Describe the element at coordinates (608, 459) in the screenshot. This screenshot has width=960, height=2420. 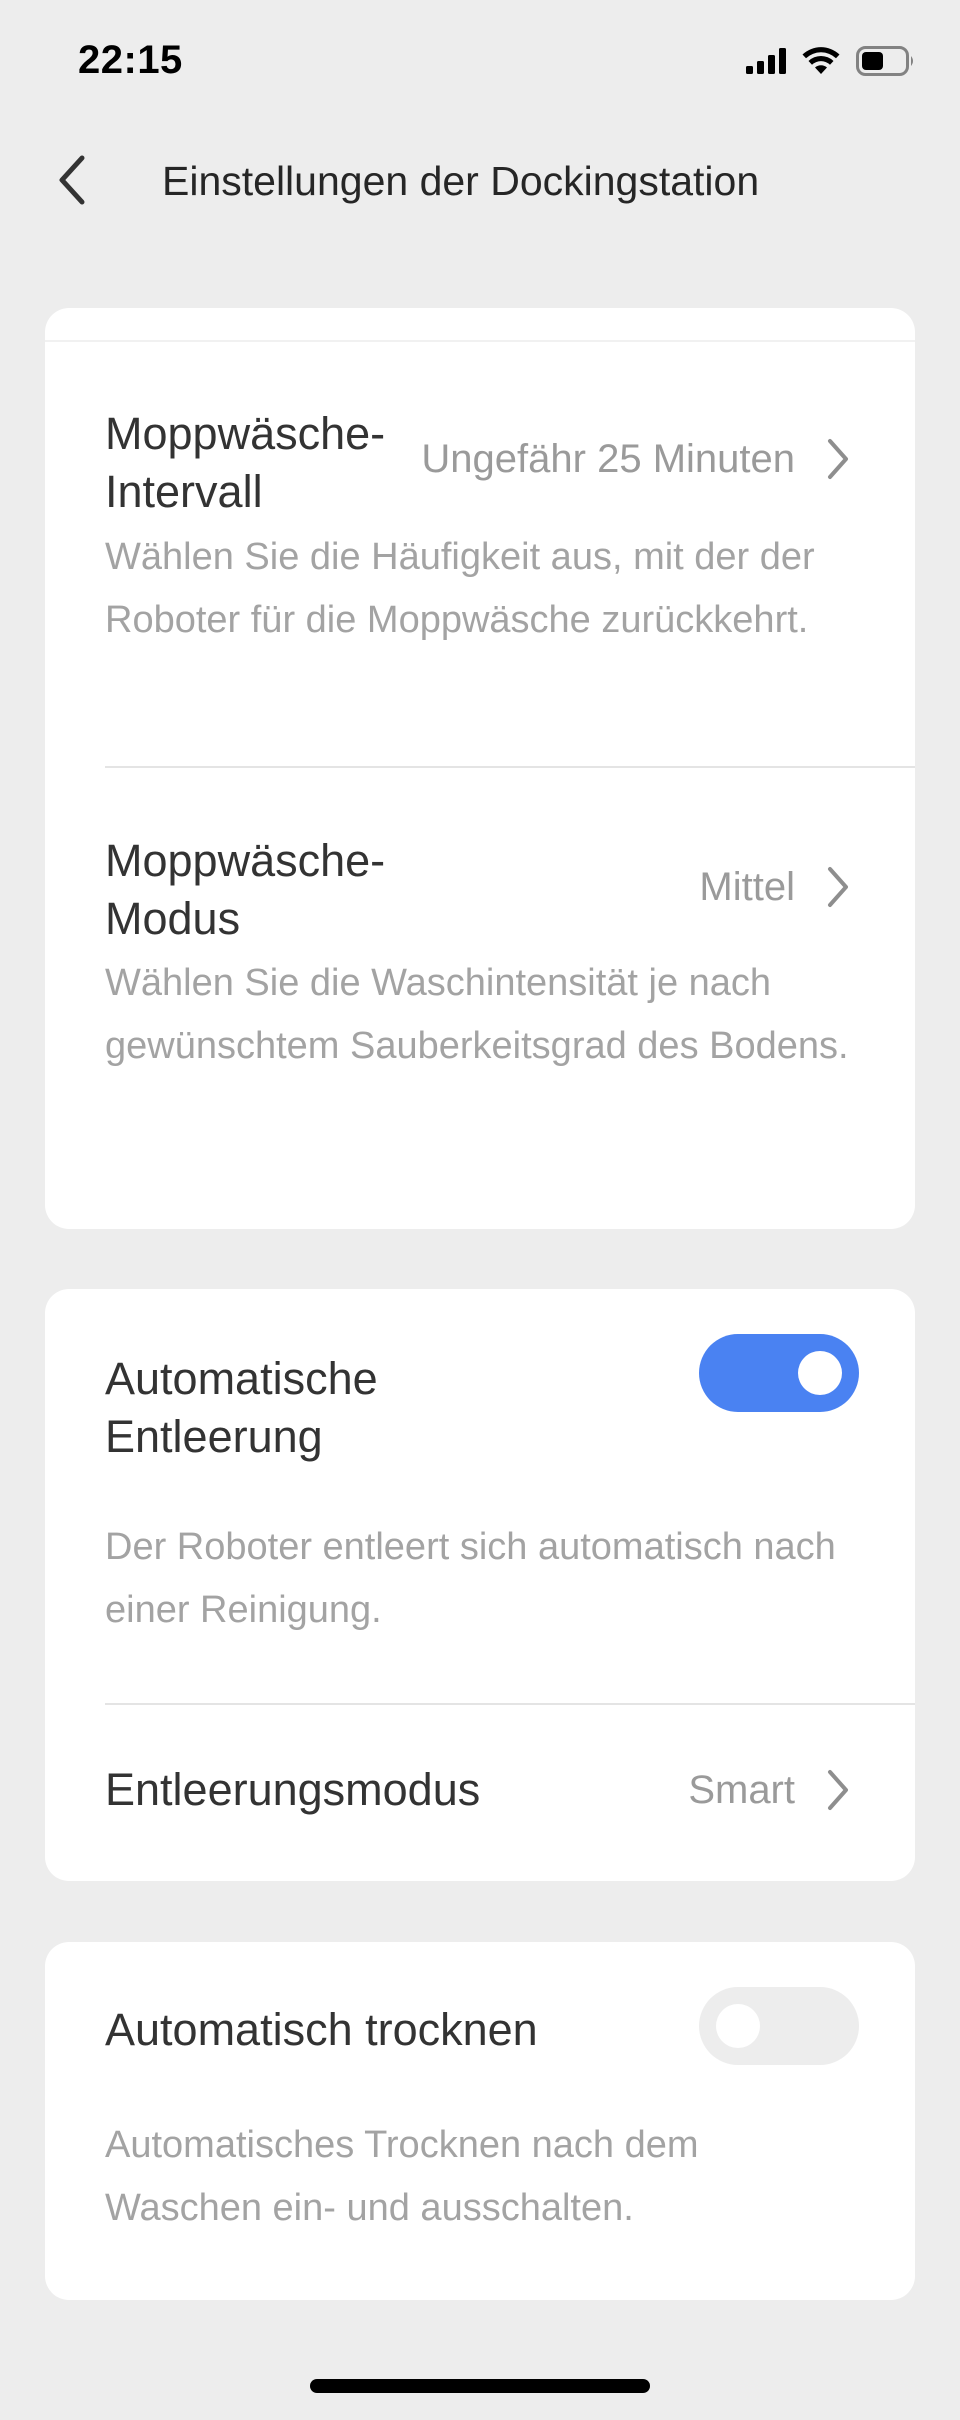
I see `mop-interval-value: Ungefähr 25 Minuten` at that location.